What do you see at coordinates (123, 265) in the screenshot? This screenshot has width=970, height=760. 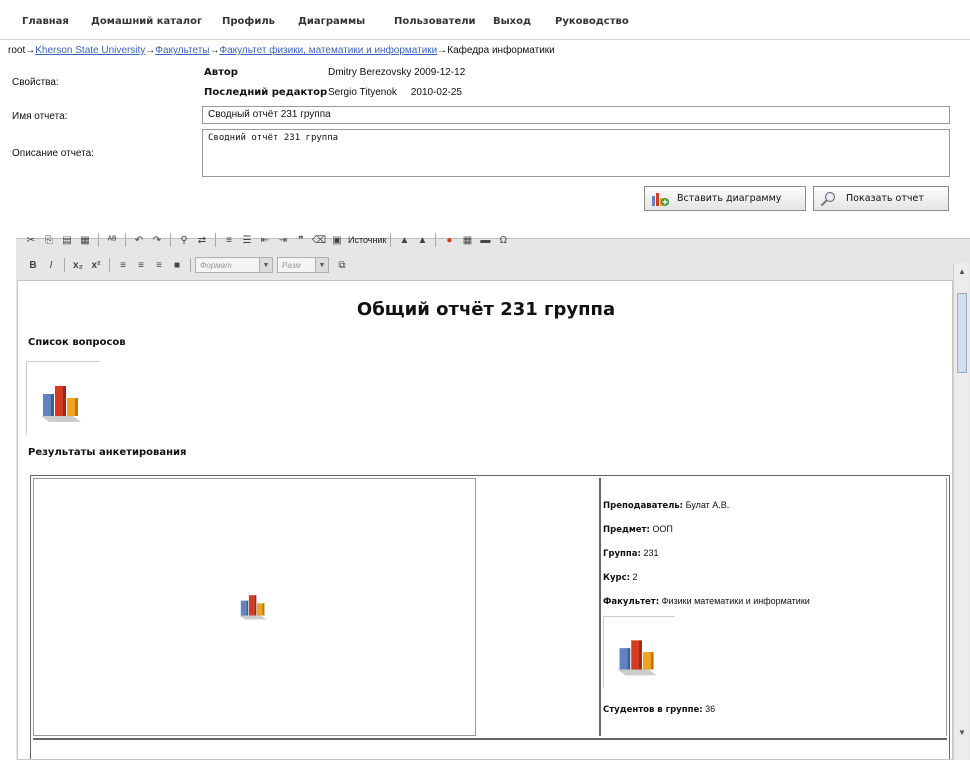 I see `align-left-icon: ≡` at bounding box center [123, 265].